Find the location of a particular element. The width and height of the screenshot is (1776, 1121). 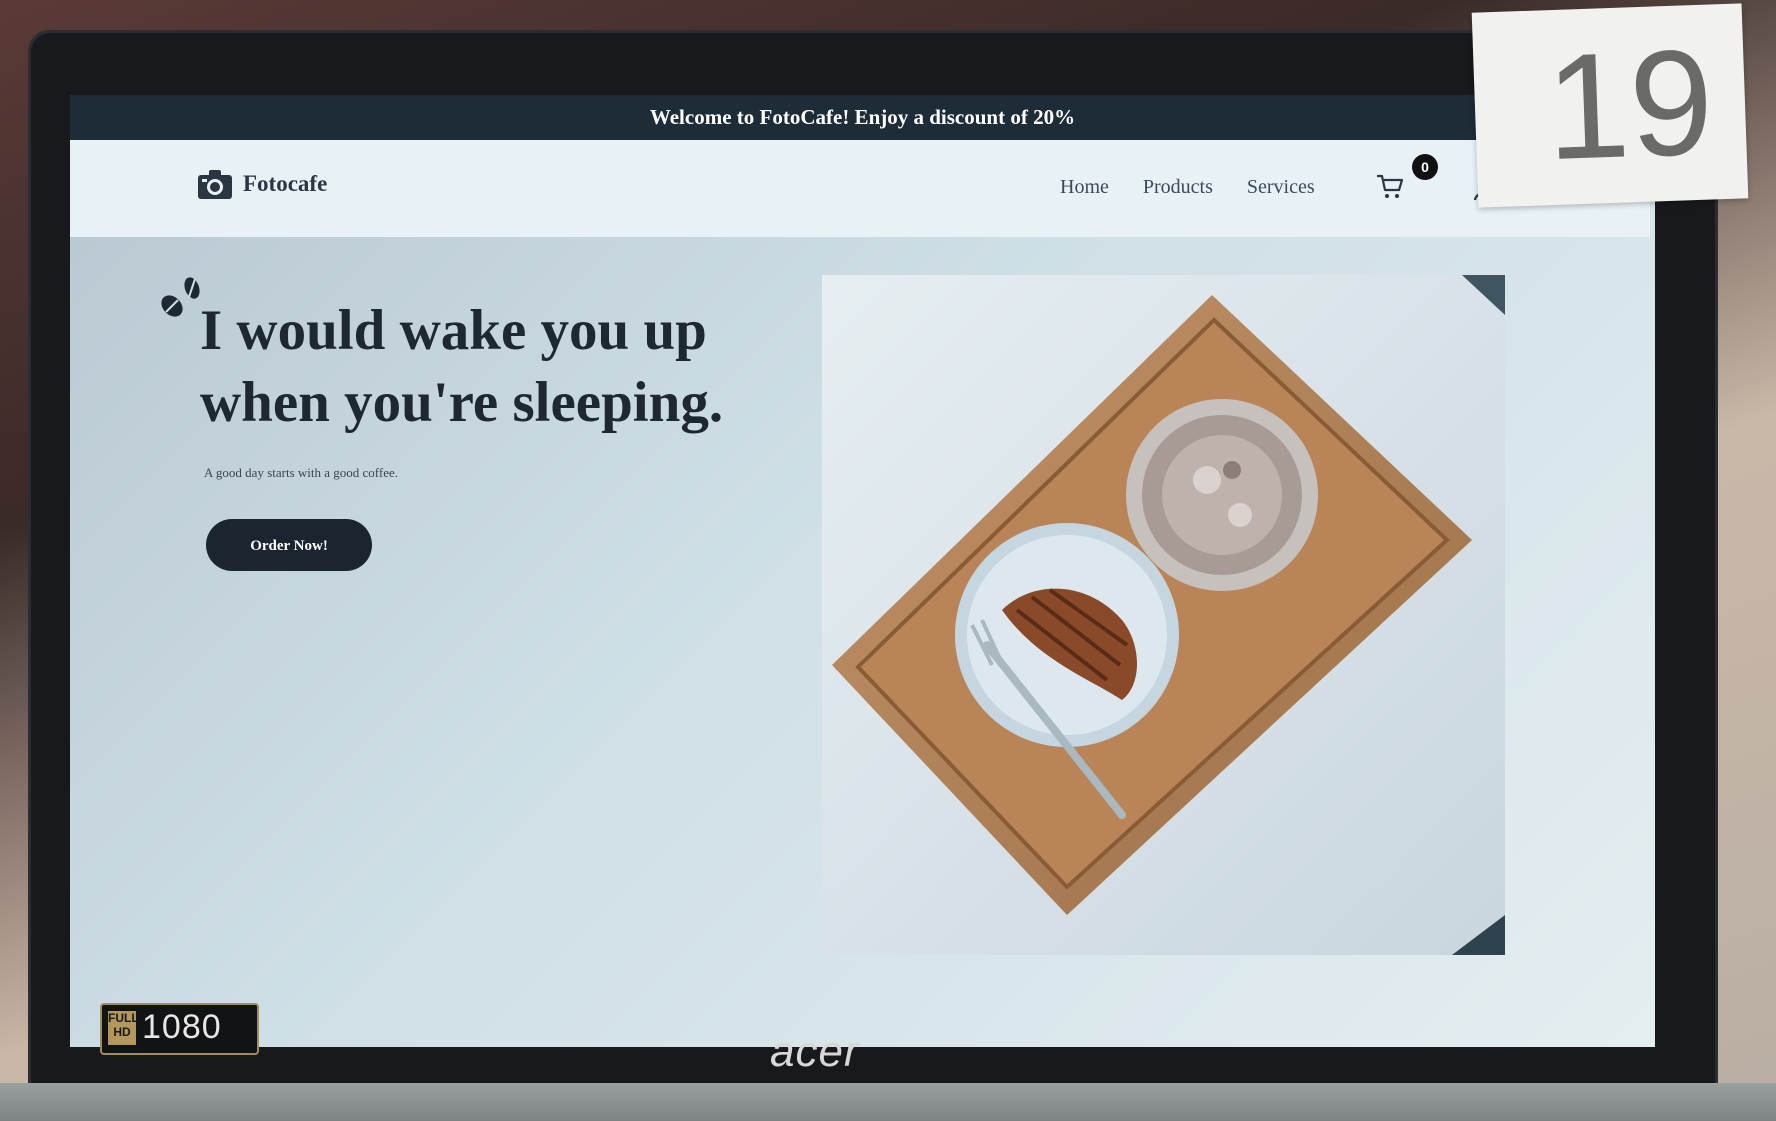

hero-tagline: A good day starts with a good coffee. is located at coordinates (301, 472).